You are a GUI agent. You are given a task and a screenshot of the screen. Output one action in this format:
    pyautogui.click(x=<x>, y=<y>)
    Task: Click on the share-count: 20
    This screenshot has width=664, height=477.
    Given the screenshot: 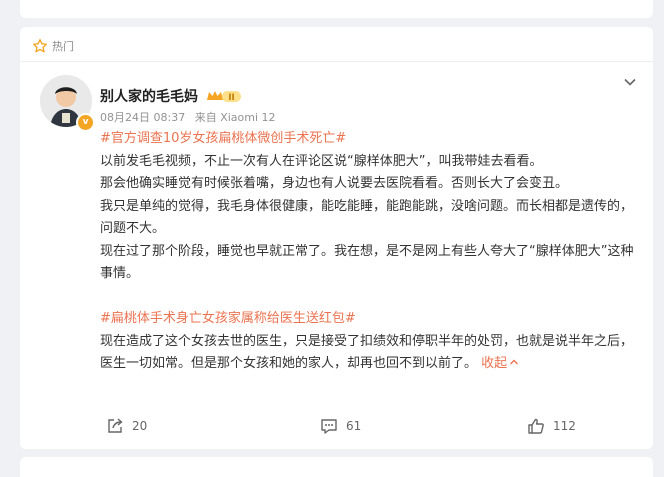 What is the action you would take?
    pyautogui.click(x=140, y=426)
    